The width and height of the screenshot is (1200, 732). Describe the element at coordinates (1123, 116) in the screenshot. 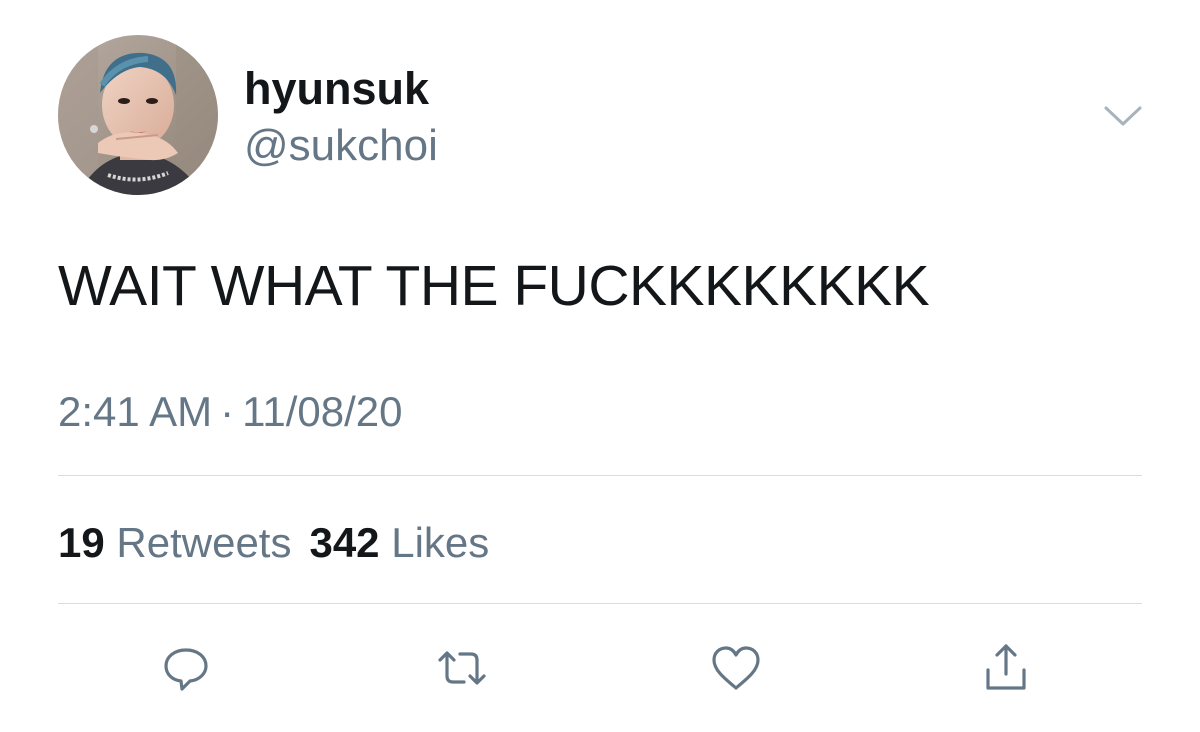

I see `chevron-down-icon` at that location.